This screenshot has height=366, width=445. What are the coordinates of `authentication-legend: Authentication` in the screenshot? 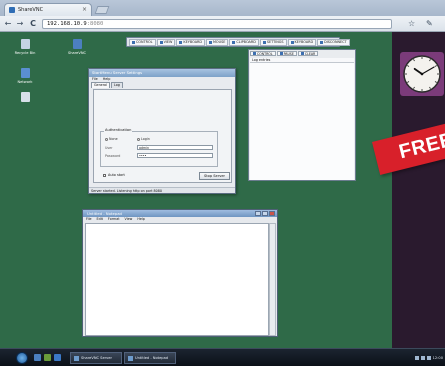 It's located at (118, 130).